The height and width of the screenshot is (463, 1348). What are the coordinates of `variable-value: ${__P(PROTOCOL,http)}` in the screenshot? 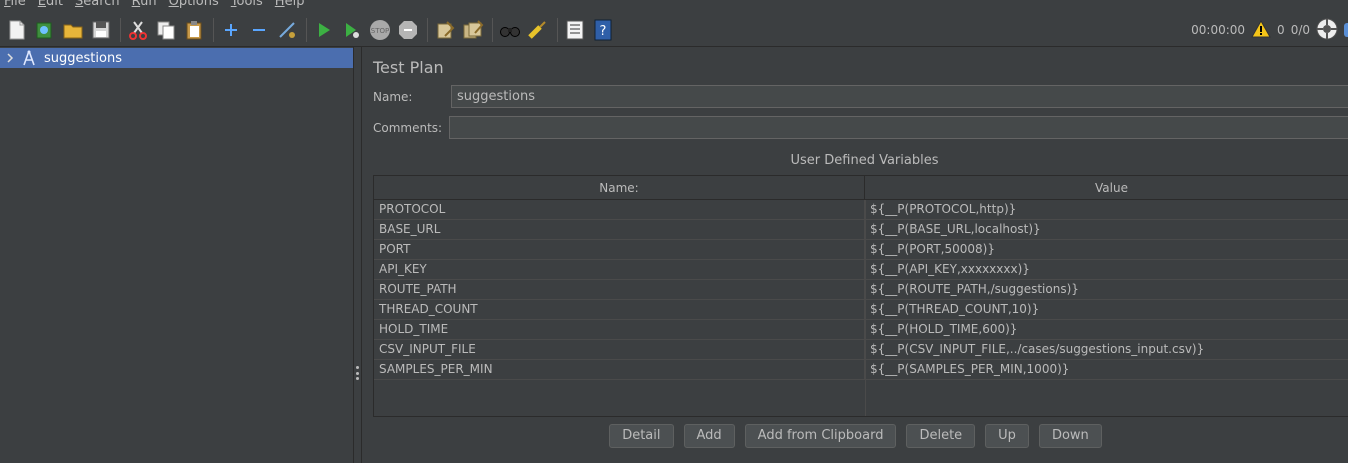 It's located at (1106, 210).